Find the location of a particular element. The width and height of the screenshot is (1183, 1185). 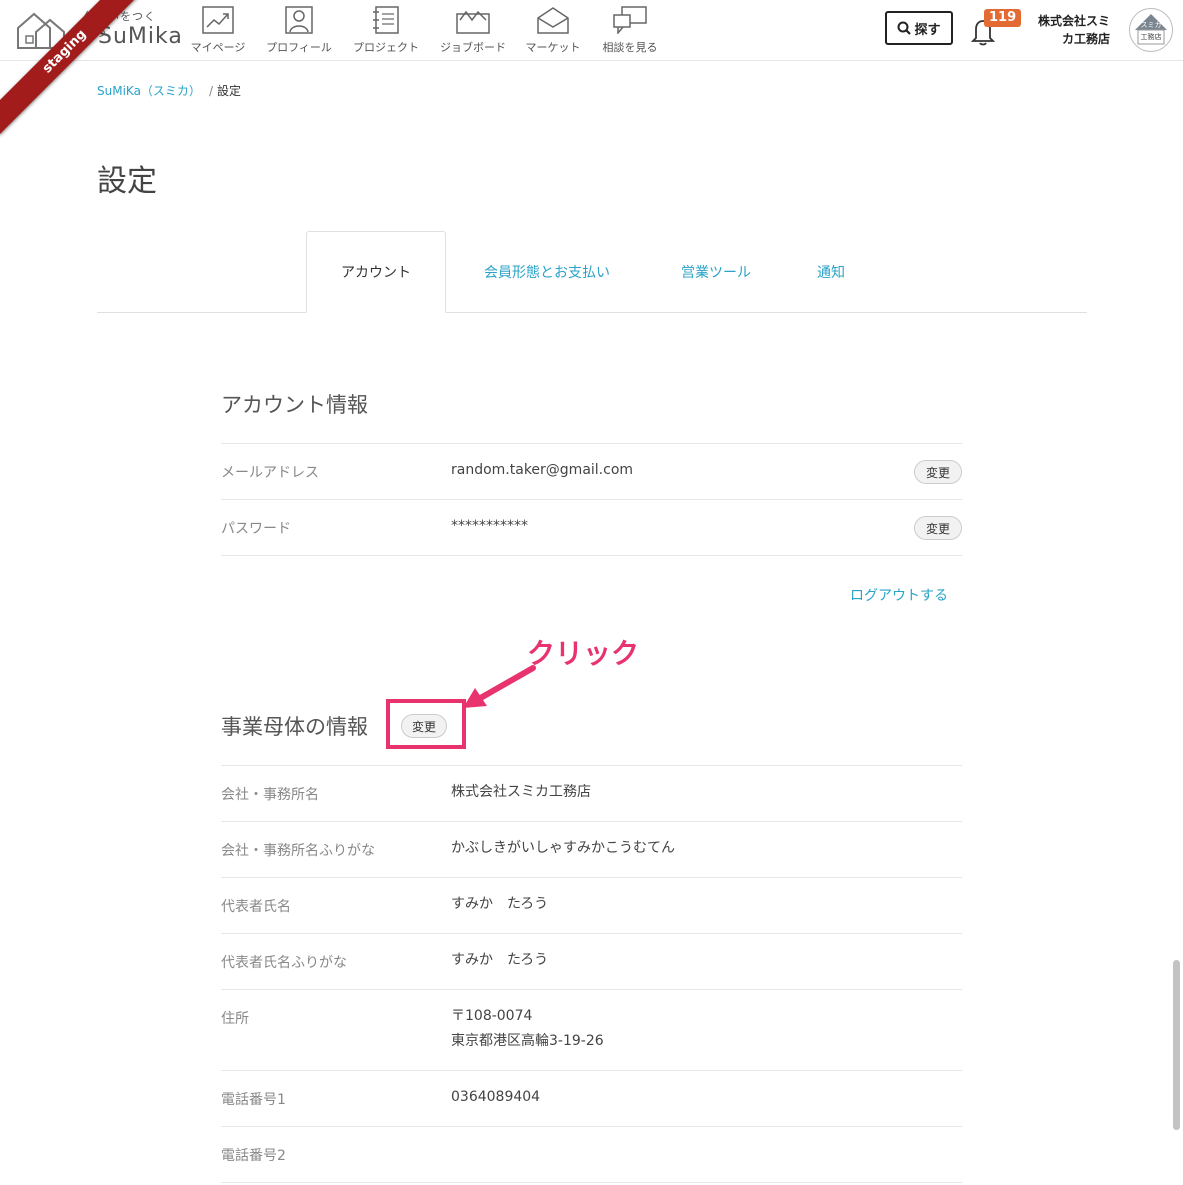

nav-item-jobboard: ジョブボード is located at coordinates (473, 30).